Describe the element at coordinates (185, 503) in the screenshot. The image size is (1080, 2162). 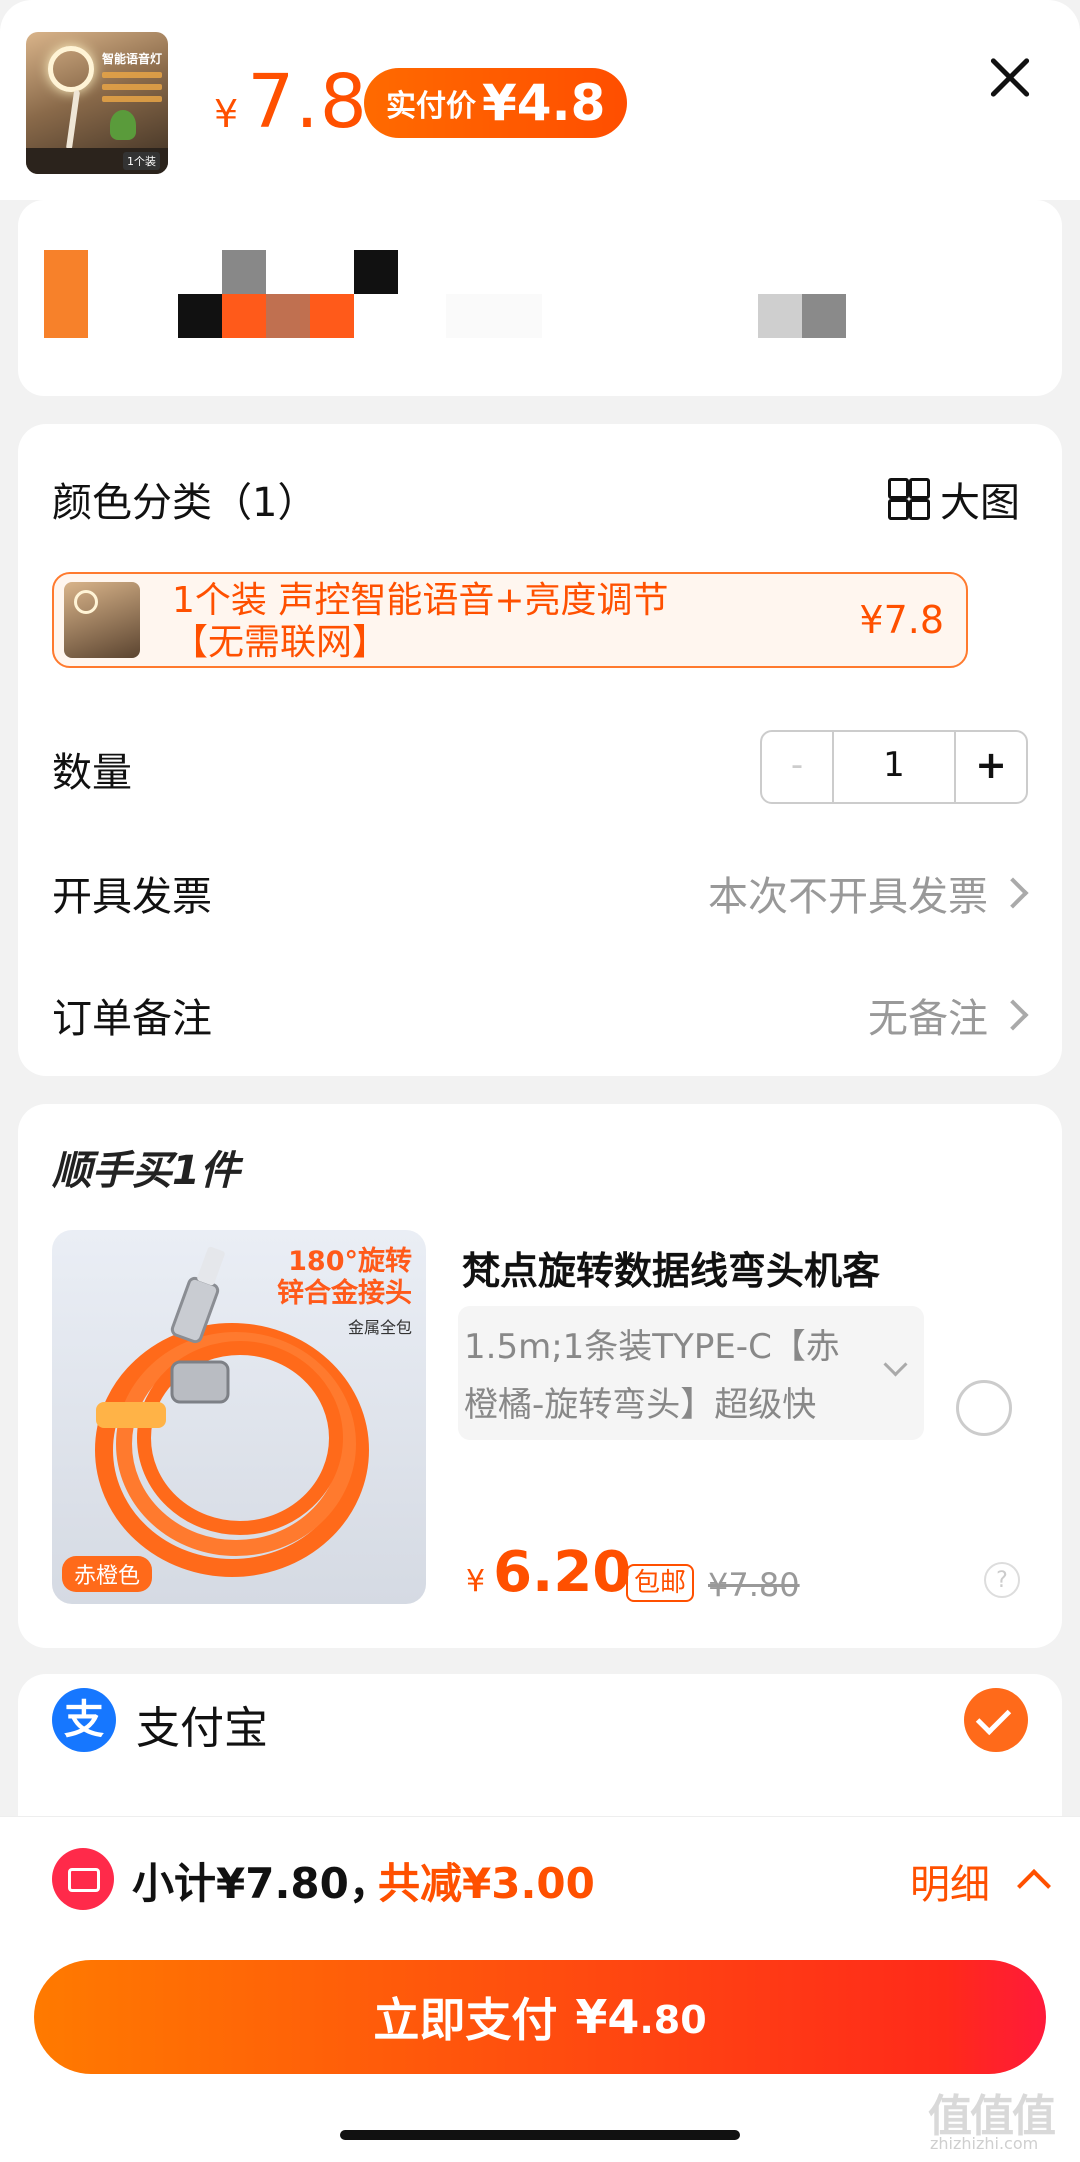
I see `color-category-label: 颜色分类（1）` at that location.